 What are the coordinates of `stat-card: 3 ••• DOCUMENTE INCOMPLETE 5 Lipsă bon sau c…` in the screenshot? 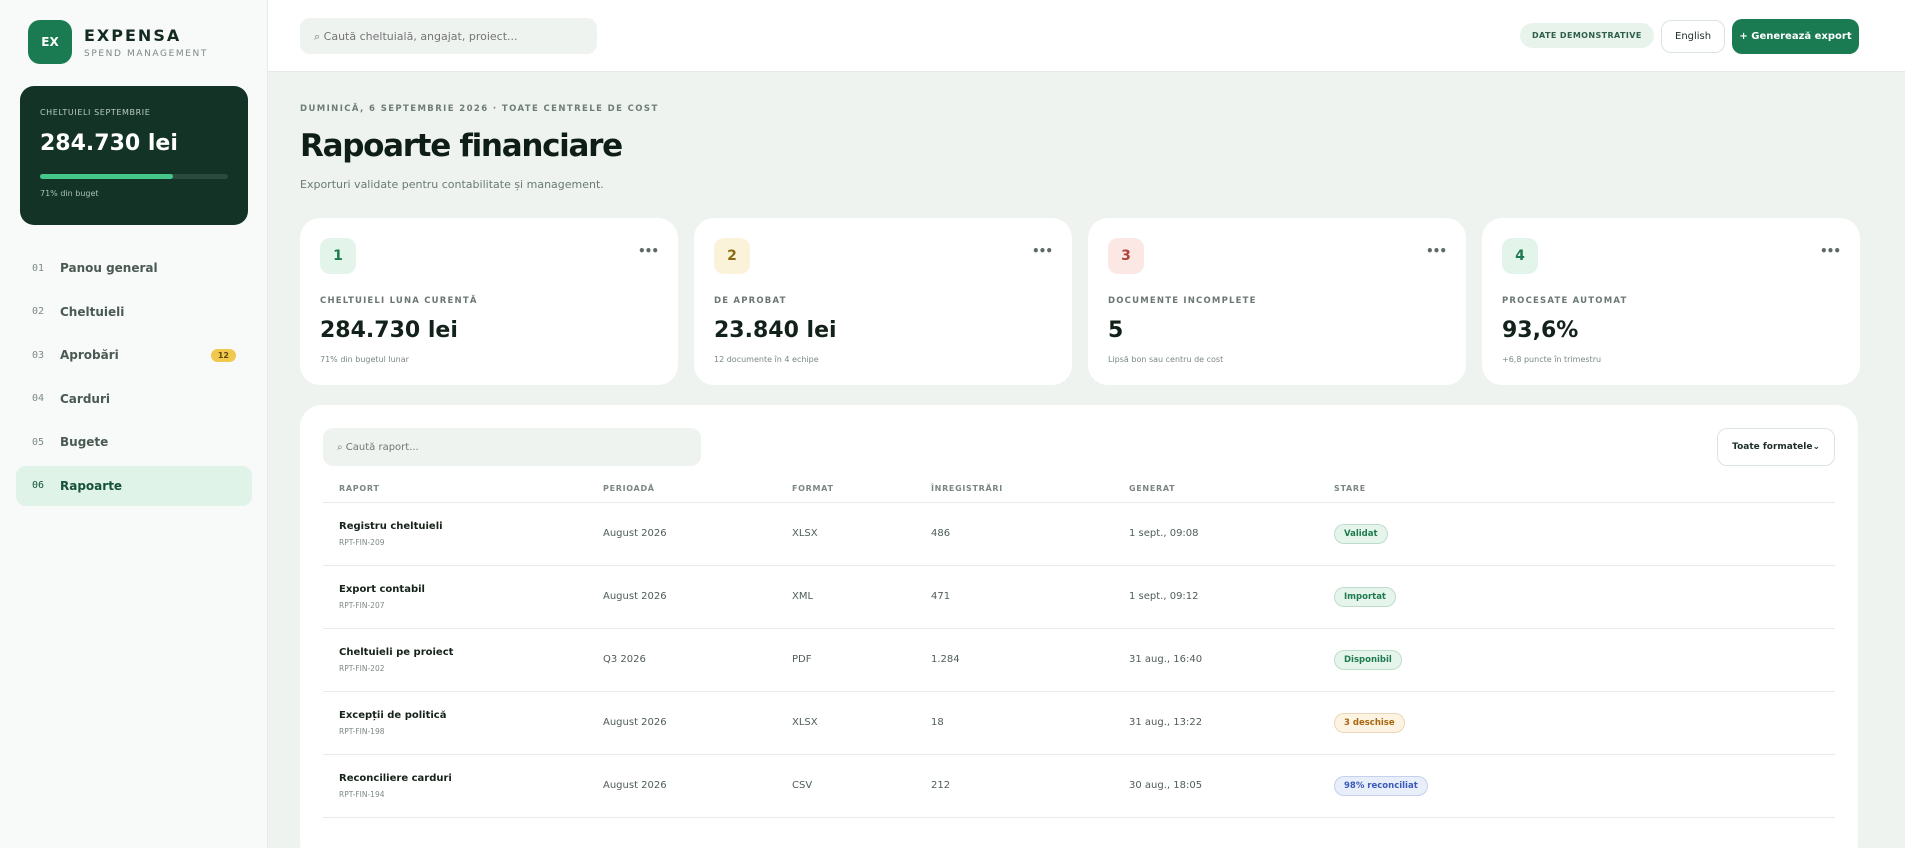 It's located at (1277, 301).